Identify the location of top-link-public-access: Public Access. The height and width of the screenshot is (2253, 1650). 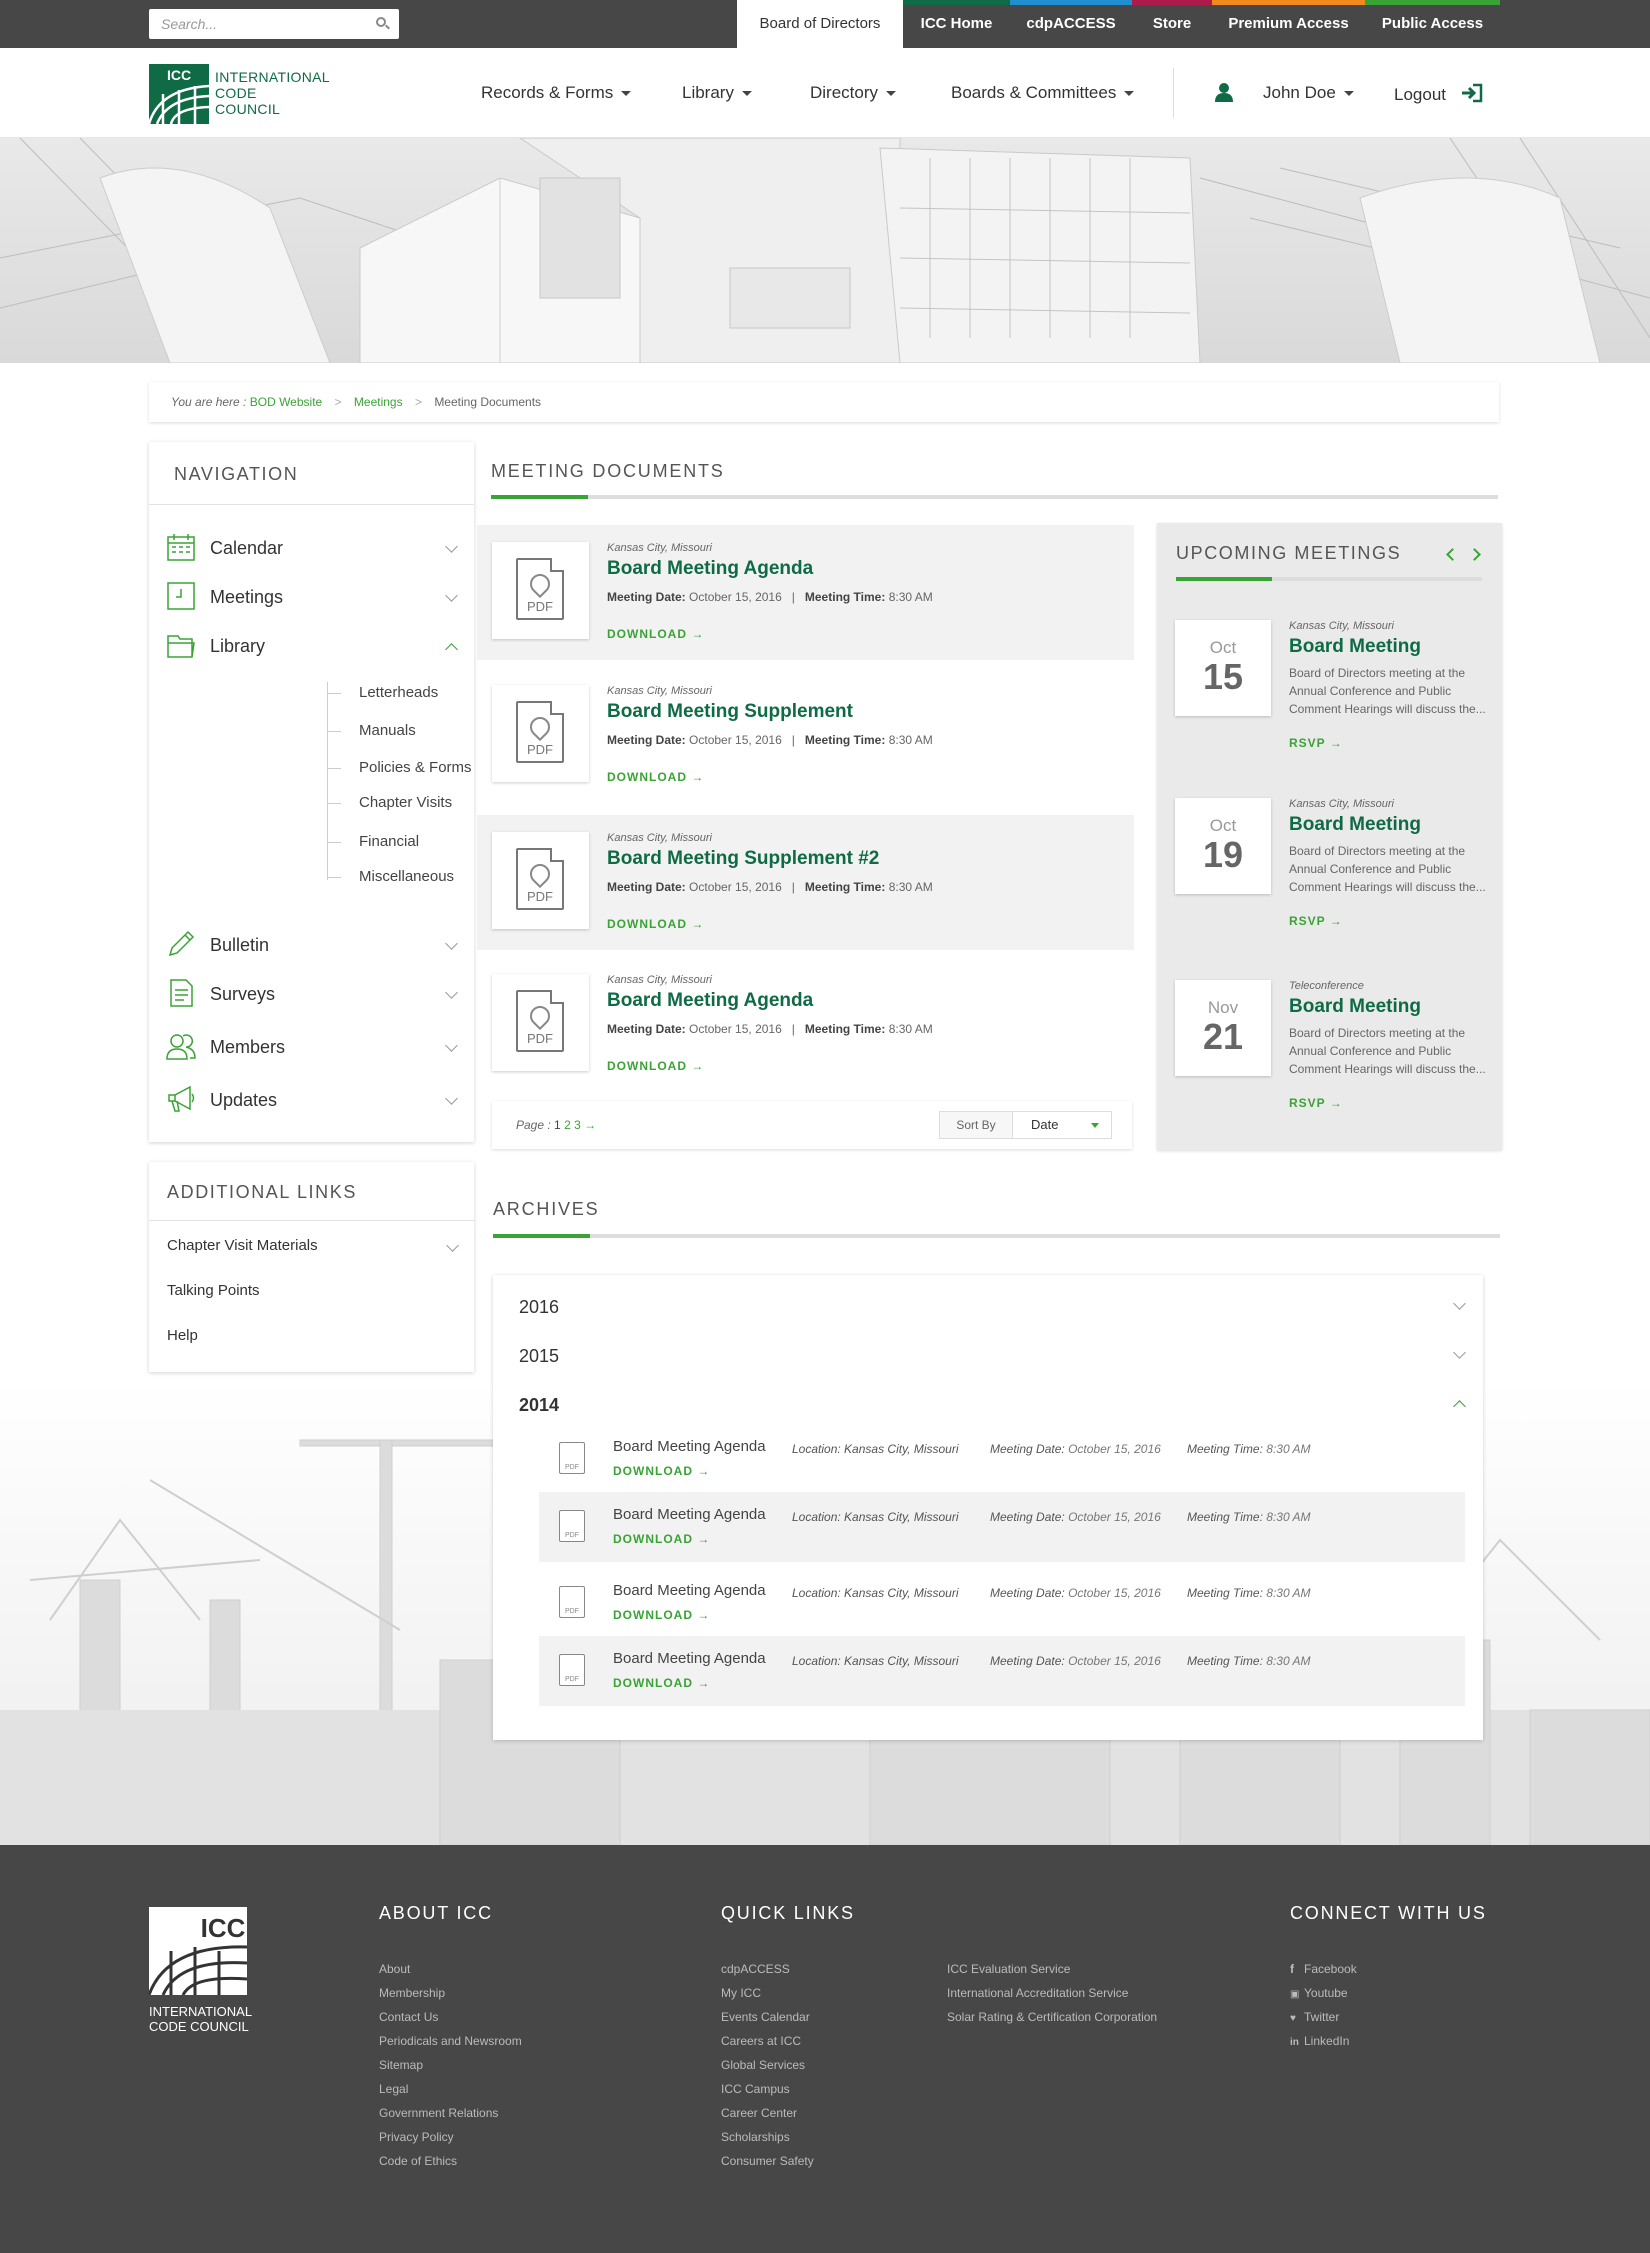
(1432, 24).